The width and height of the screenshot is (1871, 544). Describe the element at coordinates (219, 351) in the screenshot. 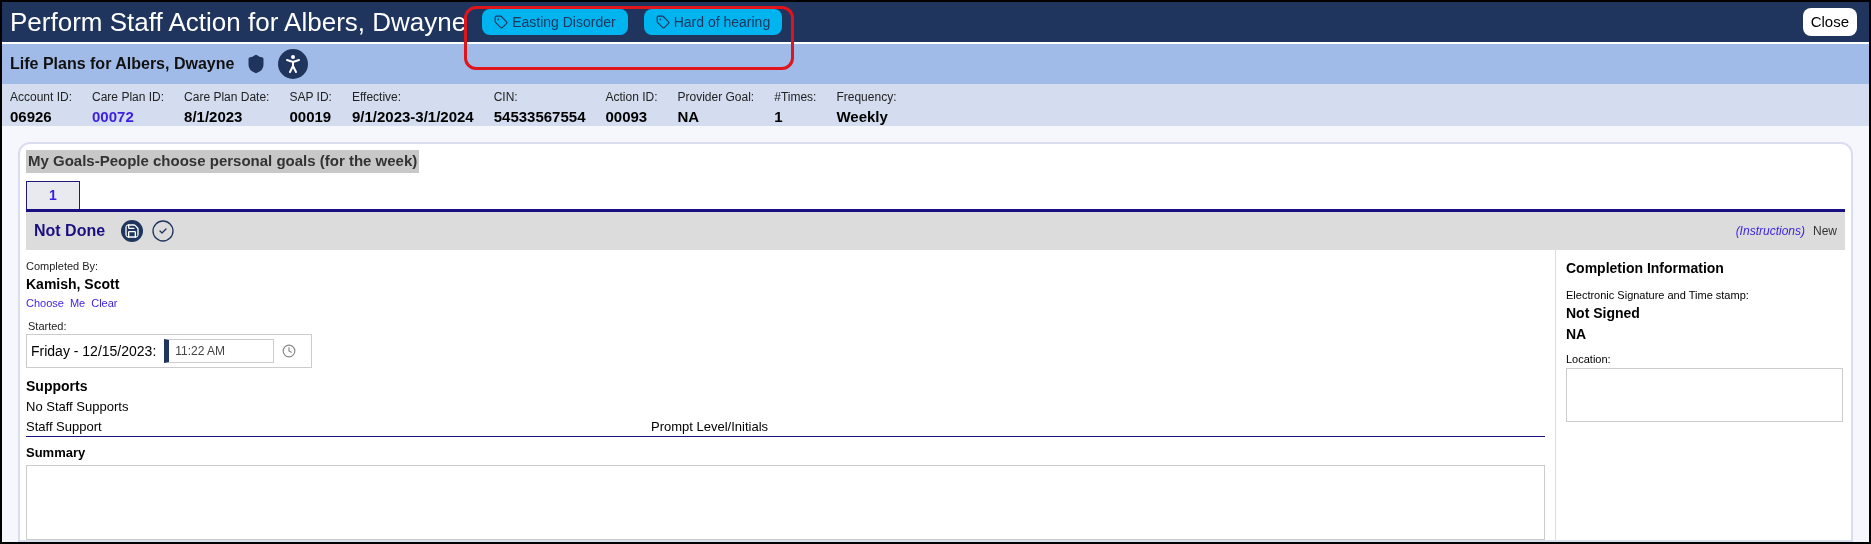

I see `time-field: 11:22 AM` at that location.